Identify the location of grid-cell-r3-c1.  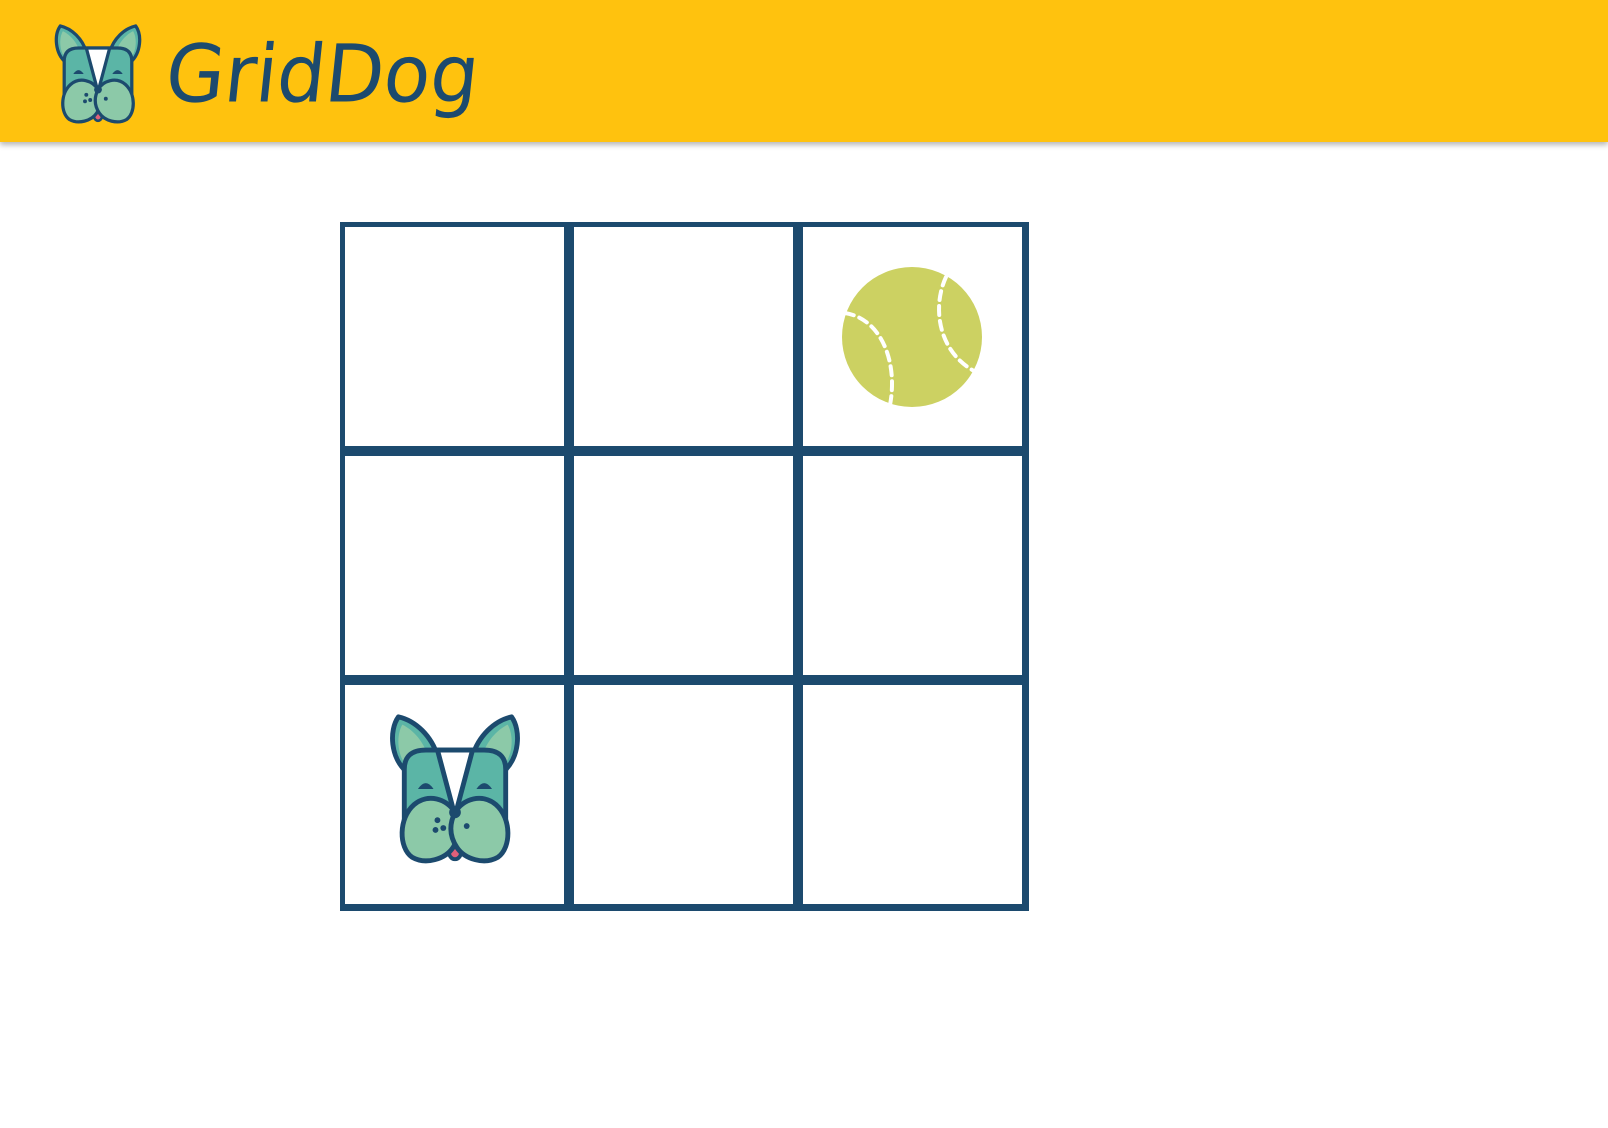
(454, 794).